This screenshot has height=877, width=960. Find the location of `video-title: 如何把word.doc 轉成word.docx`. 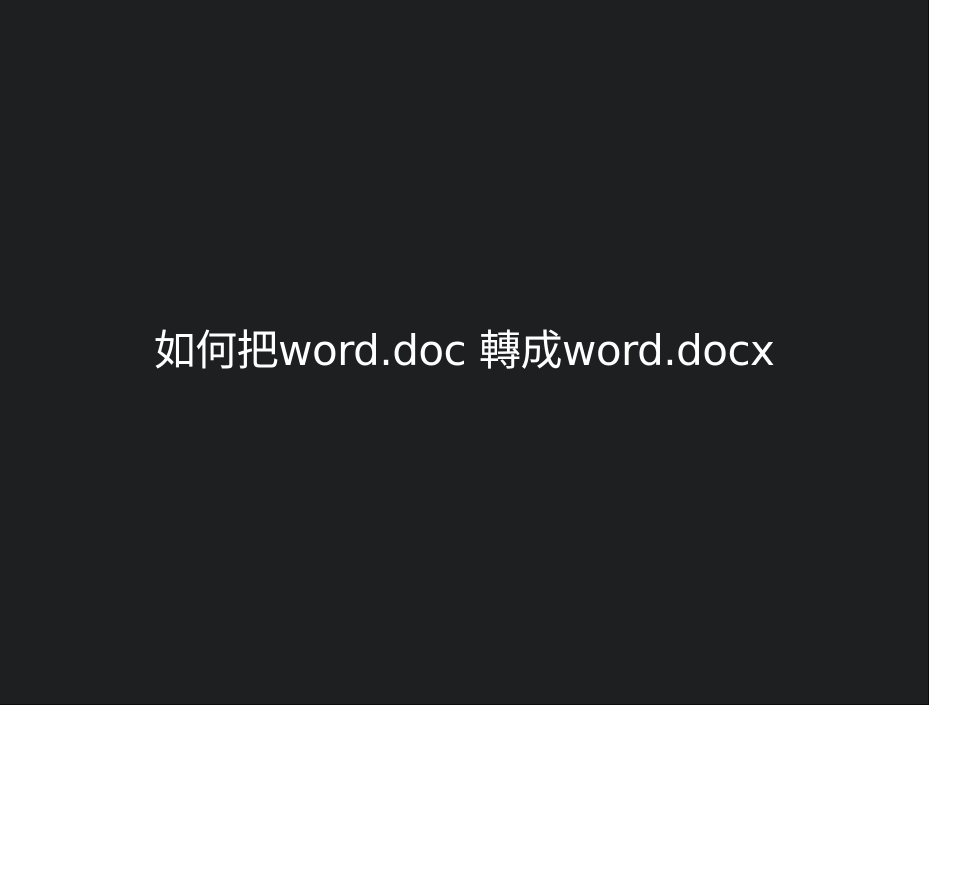

video-title: 如何把word.doc 轉成word.docx is located at coordinates (464, 350).